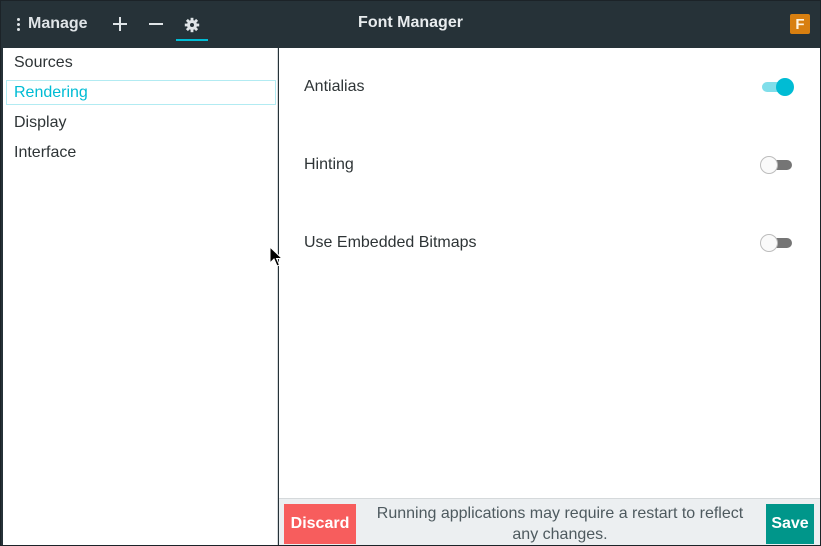  Describe the element at coordinates (549, 243) in the screenshot. I see `setting-row-embedded-bitmaps: Use Embedded Bitmaps` at that location.